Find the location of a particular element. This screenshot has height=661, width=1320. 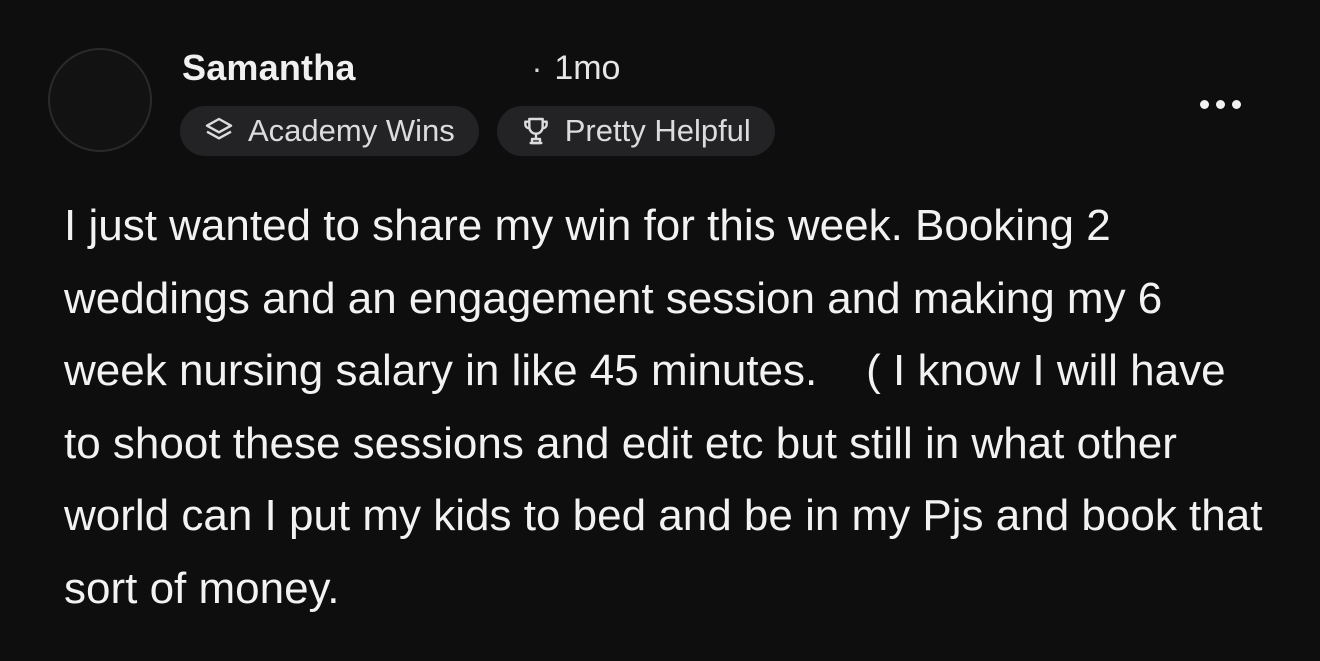

helpful-badge-label: Pretty Helpful is located at coordinates (657, 130).